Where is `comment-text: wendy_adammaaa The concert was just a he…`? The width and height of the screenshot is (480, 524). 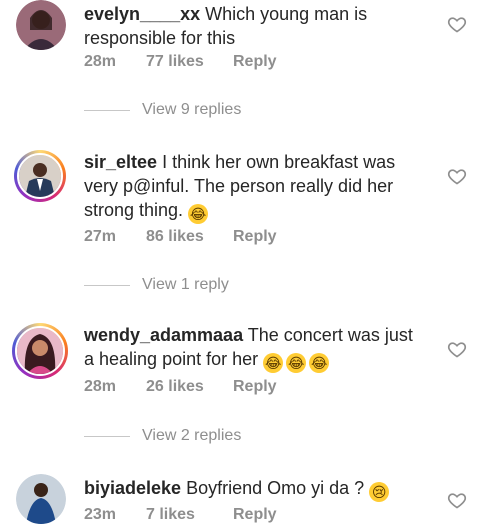 comment-text: wendy_adammaaa The concert was just a he… is located at coordinates (249, 348).